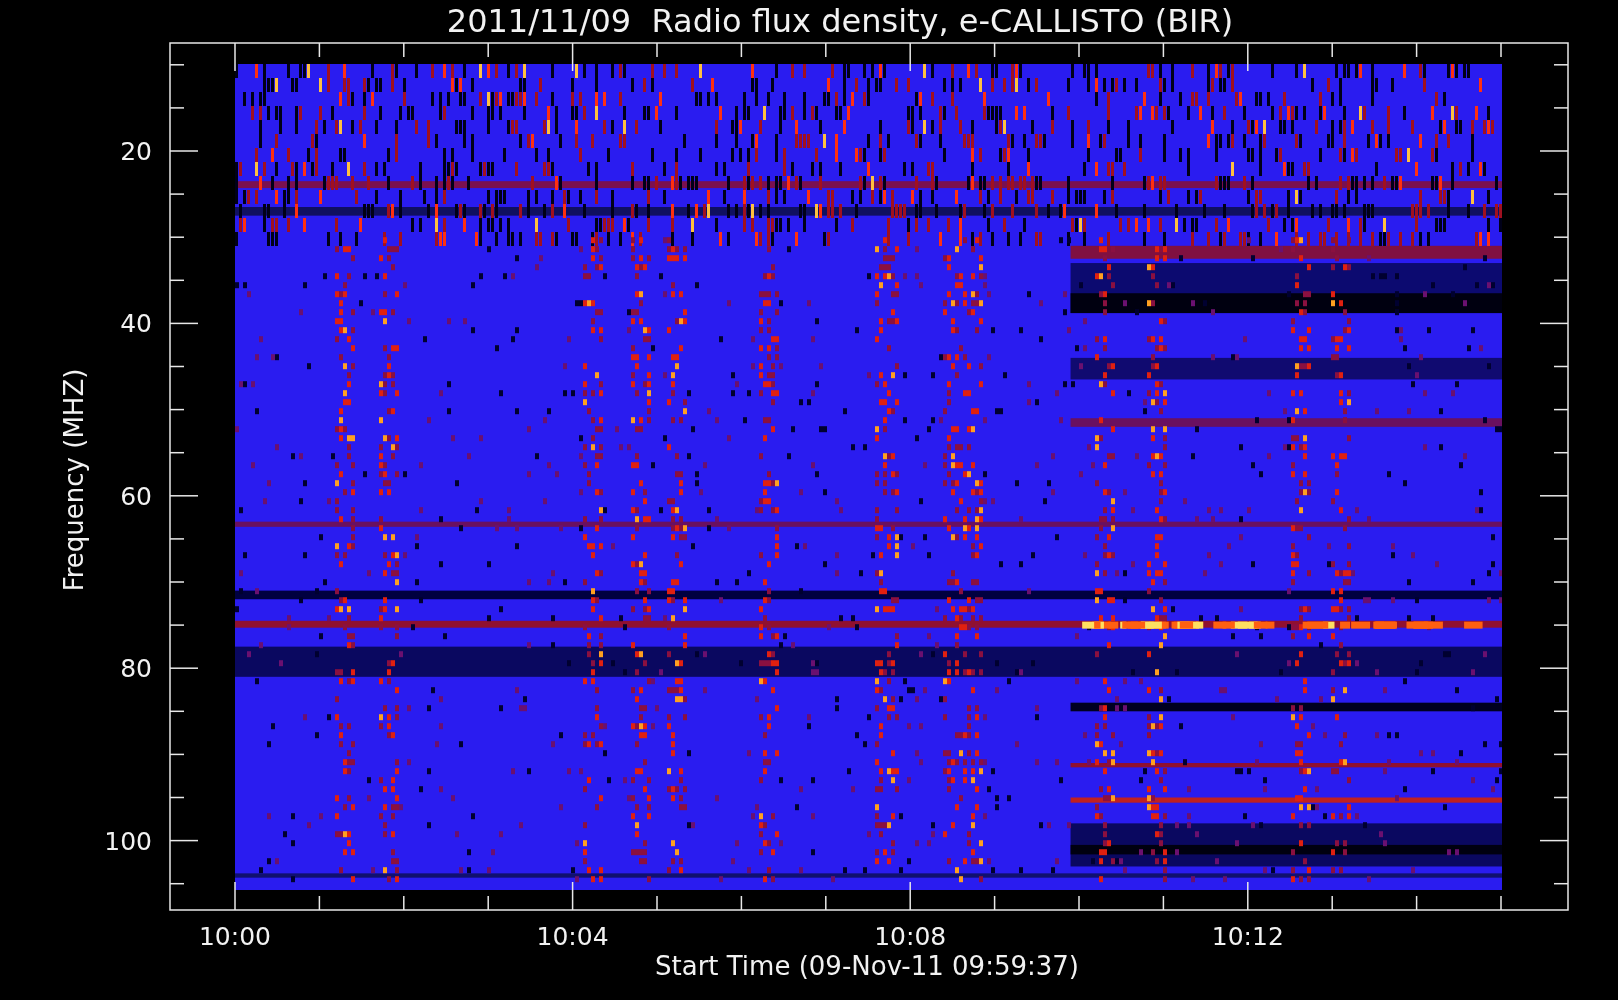 Image resolution: width=1618 pixels, height=1000 pixels. What do you see at coordinates (840, 21) in the screenshot?
I see `chart-title: 2011/11/09 Radio flux density, e-CALLISTO (BIR)` at bounding box center [840, 21].